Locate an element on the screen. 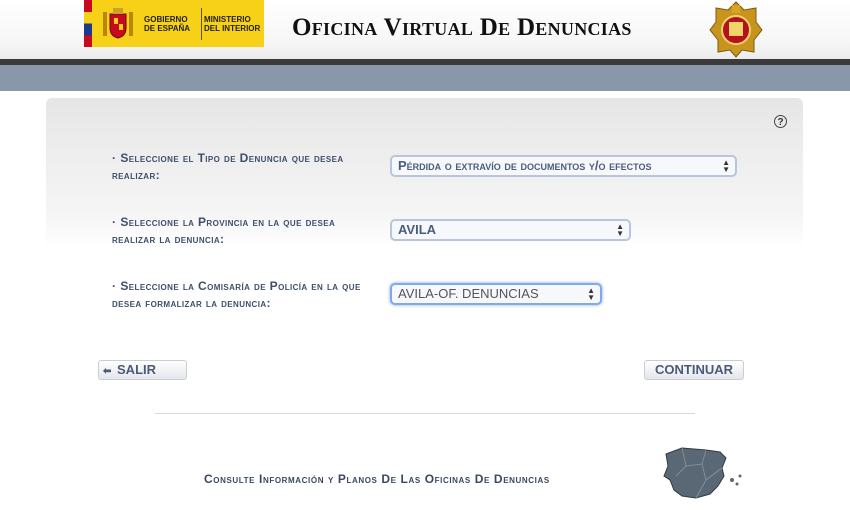  coat-of-arms-icon is located at coordinates (118, 23).